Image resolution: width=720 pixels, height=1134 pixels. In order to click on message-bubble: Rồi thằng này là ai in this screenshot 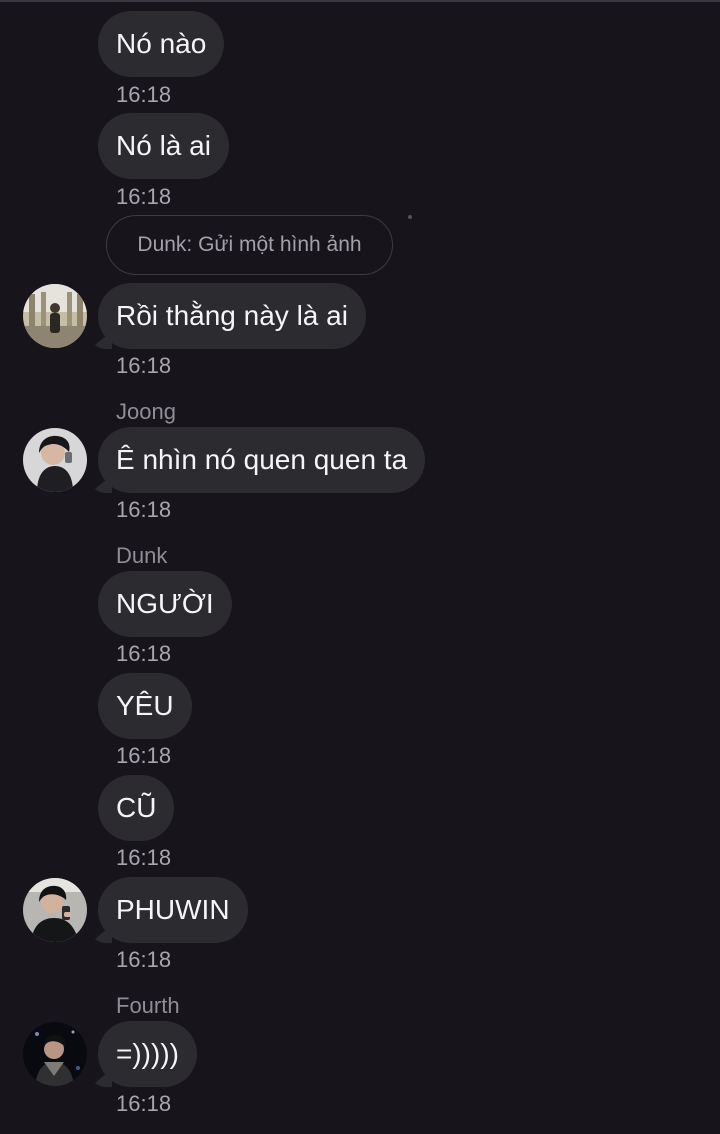, I will do `click(232, 316)`.